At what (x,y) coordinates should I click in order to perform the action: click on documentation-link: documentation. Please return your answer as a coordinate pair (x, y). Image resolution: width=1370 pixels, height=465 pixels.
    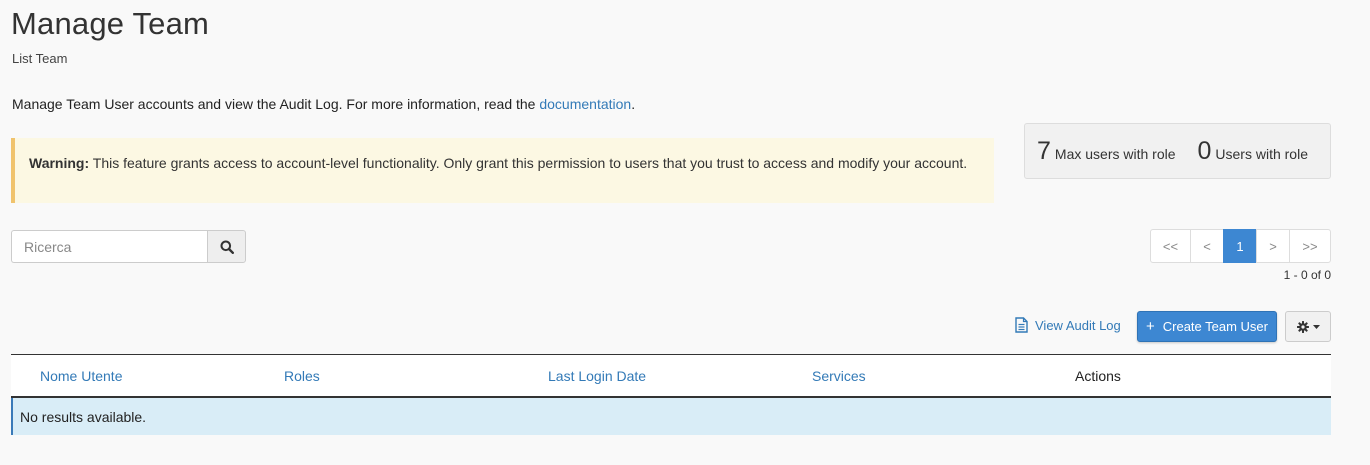
    Looking at the image, I should click on (585, 104).